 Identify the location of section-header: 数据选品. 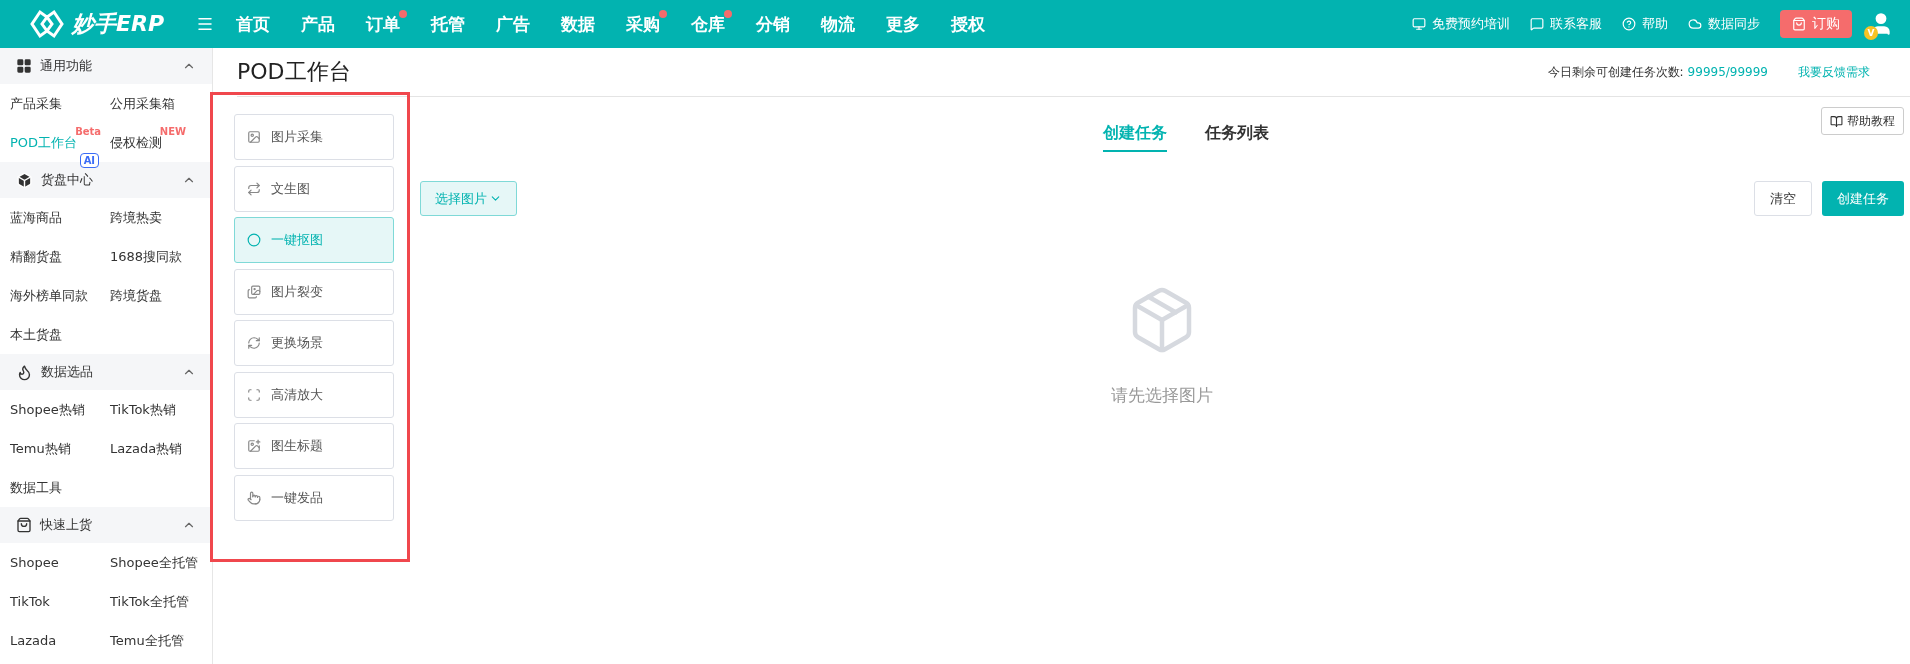
(106, 372).